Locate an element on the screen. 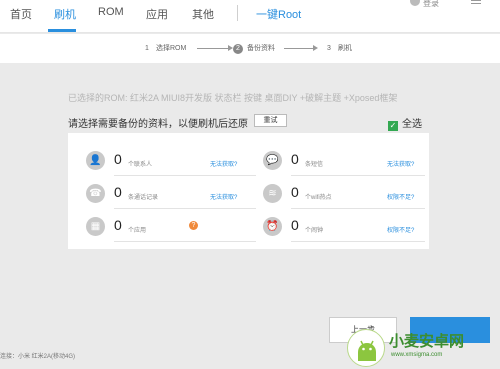  nav-home: 首页 is located at coordinates (21, 14).